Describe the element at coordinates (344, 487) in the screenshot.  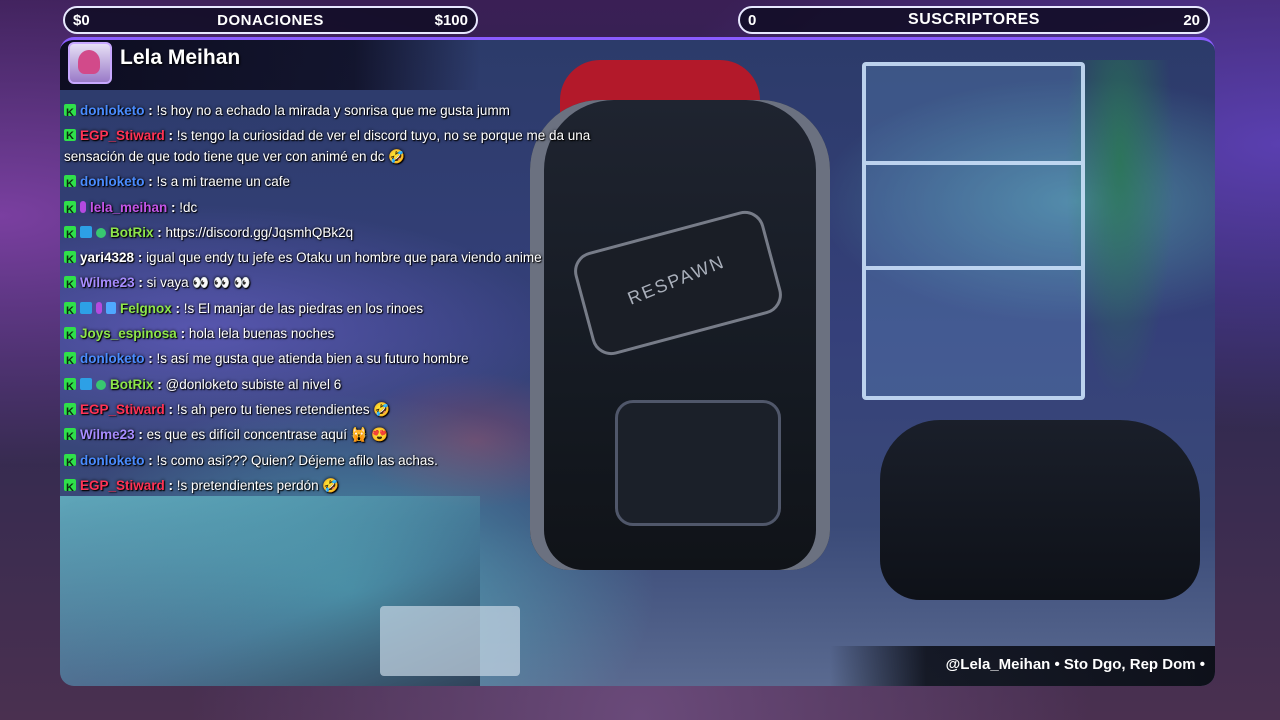
I see `chat-message: EGP_Stiward : !s pretendientes perdón 🤣` at that location.